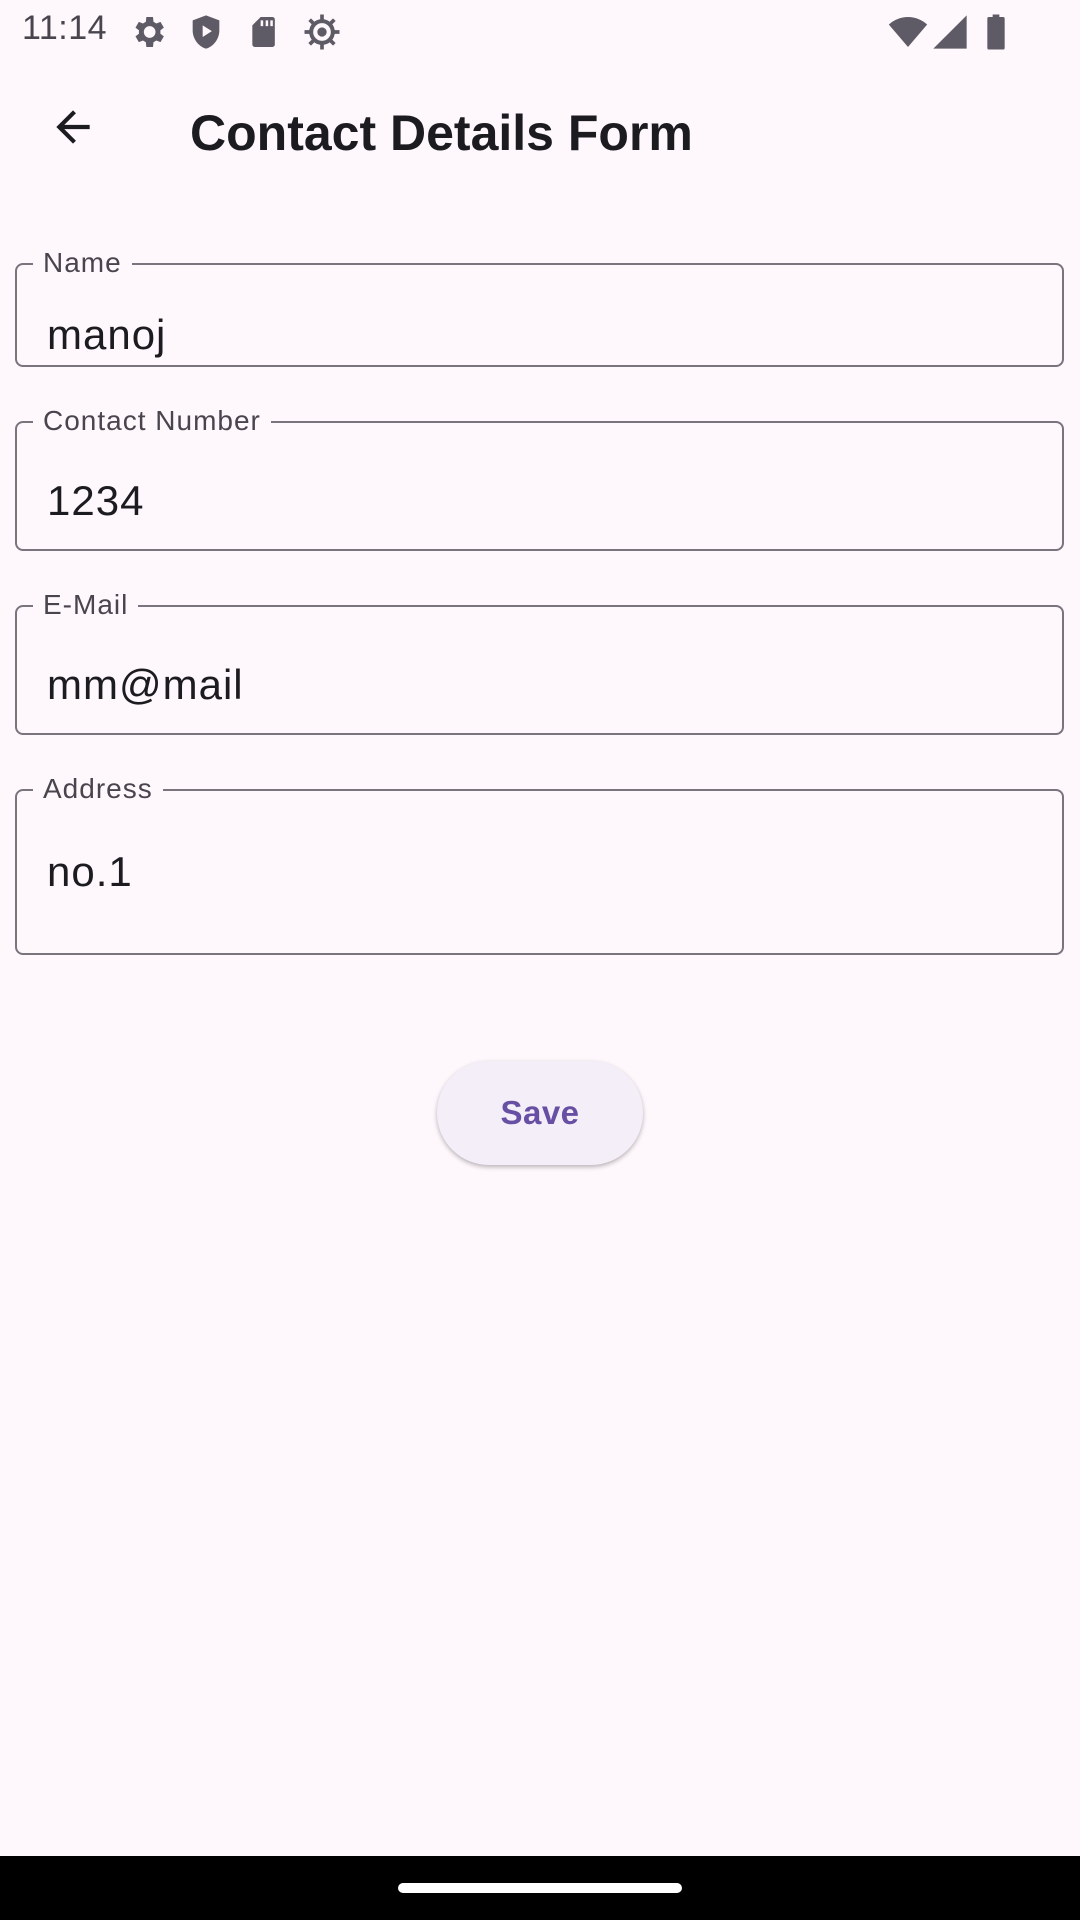  I want to click on arrow-back-icon, so click(73, 129).